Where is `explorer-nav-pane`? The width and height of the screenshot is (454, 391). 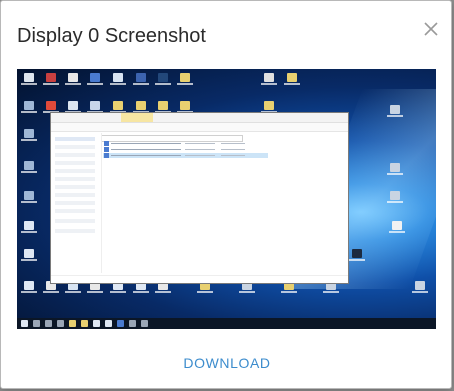 explorer-nav-pane is located at coordinates (76, 203).